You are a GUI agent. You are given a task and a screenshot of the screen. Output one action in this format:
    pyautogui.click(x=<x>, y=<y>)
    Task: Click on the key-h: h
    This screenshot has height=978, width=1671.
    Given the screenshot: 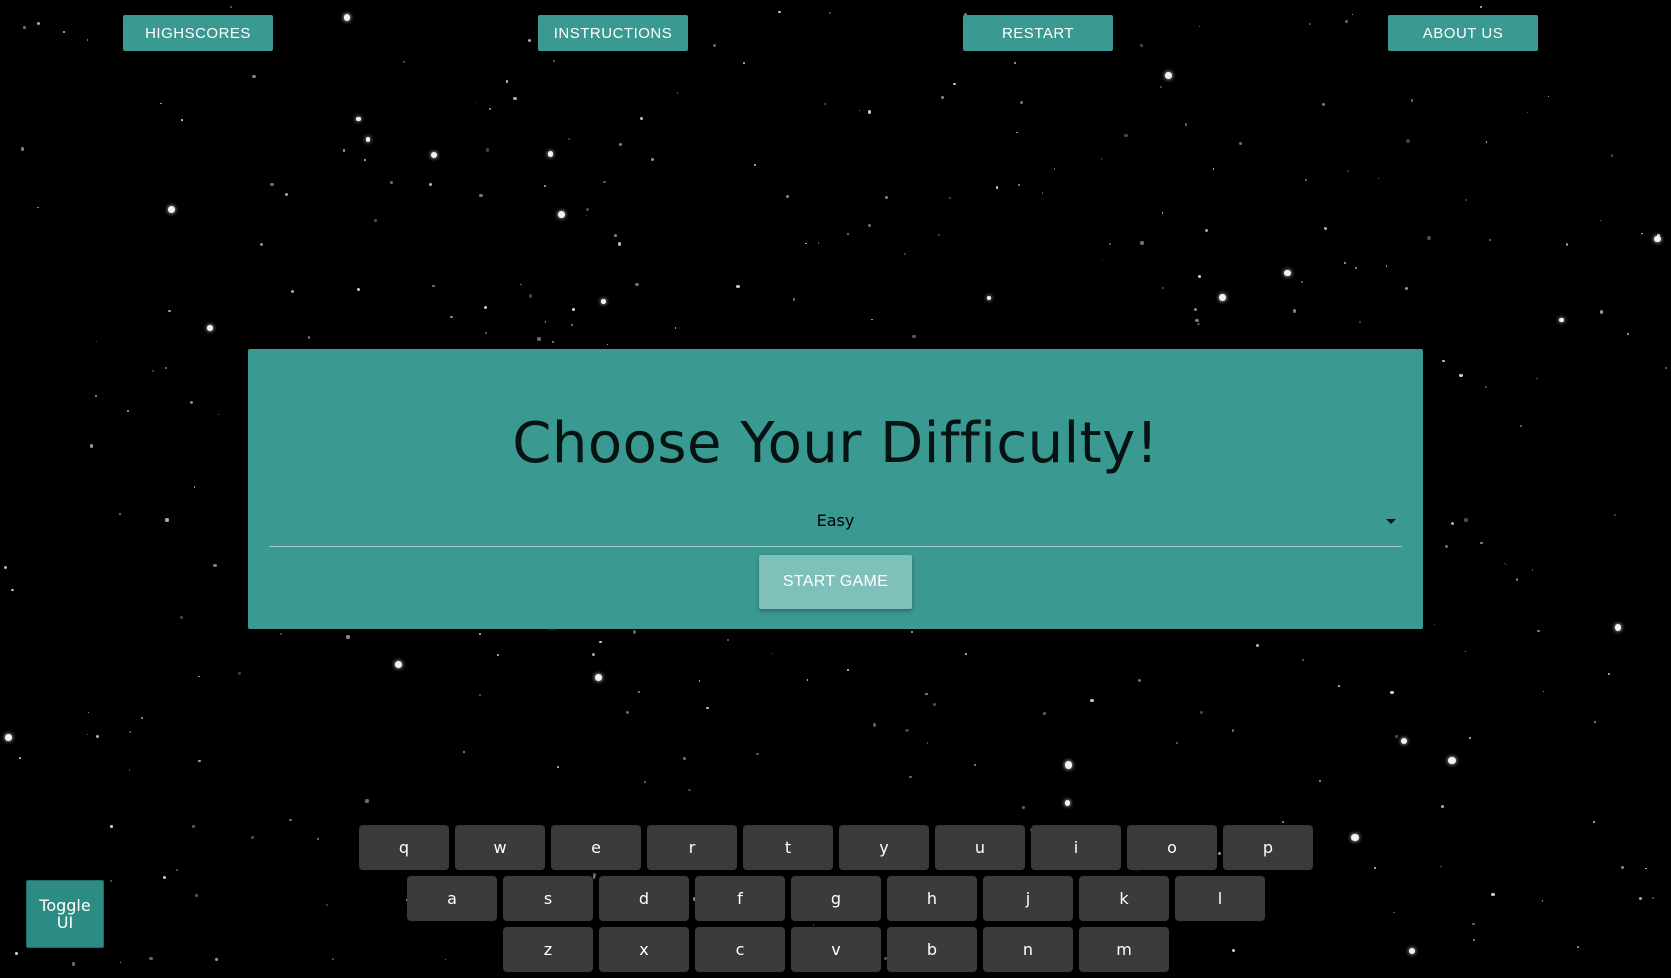 What is the action you would take?
    pyautogui.click(x=932, y=898)
    